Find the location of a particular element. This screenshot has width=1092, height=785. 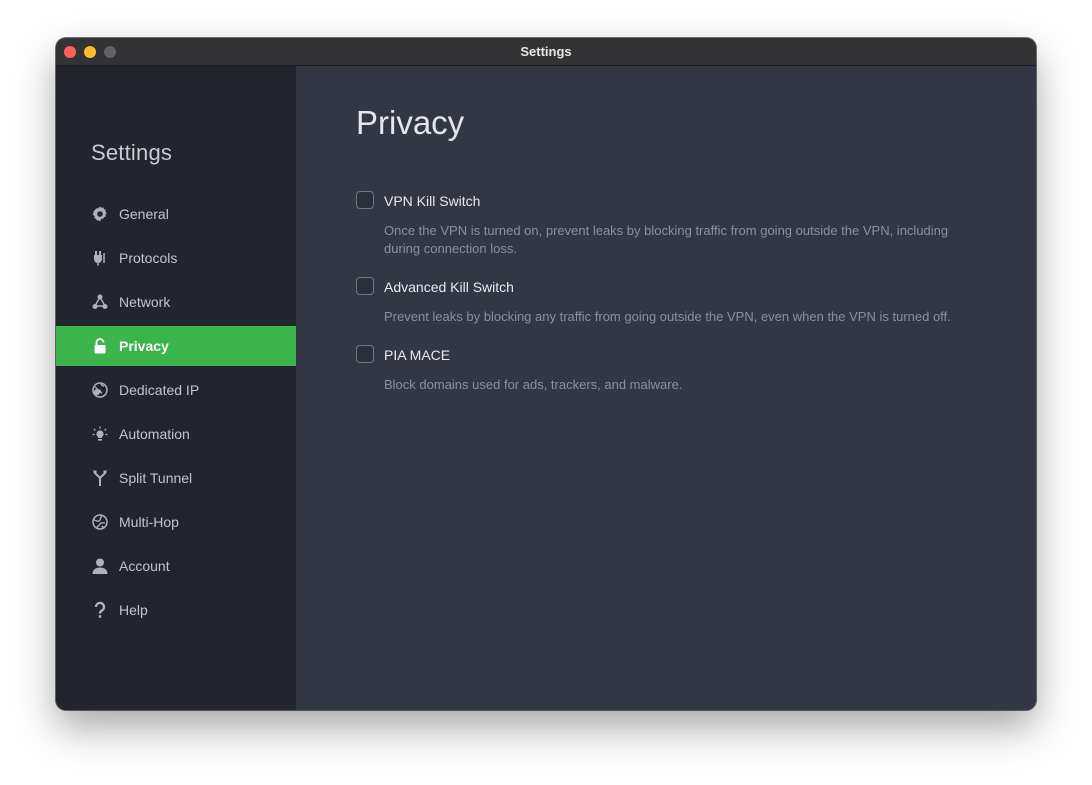

sidebar-item-dedicated-ip: Dedicated IP is located at coordinates (176, 390).